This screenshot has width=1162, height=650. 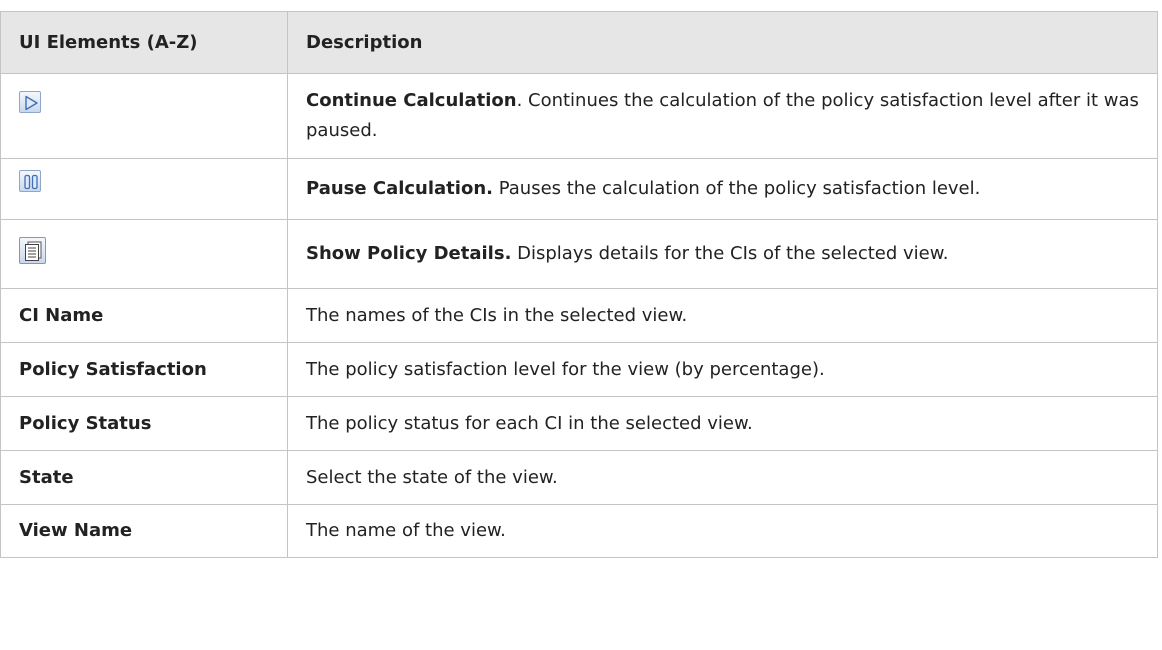 What do you see at coordinates (144, 477) in the screenshot?
I see `element-name: State` at bounding box center [144, 477].